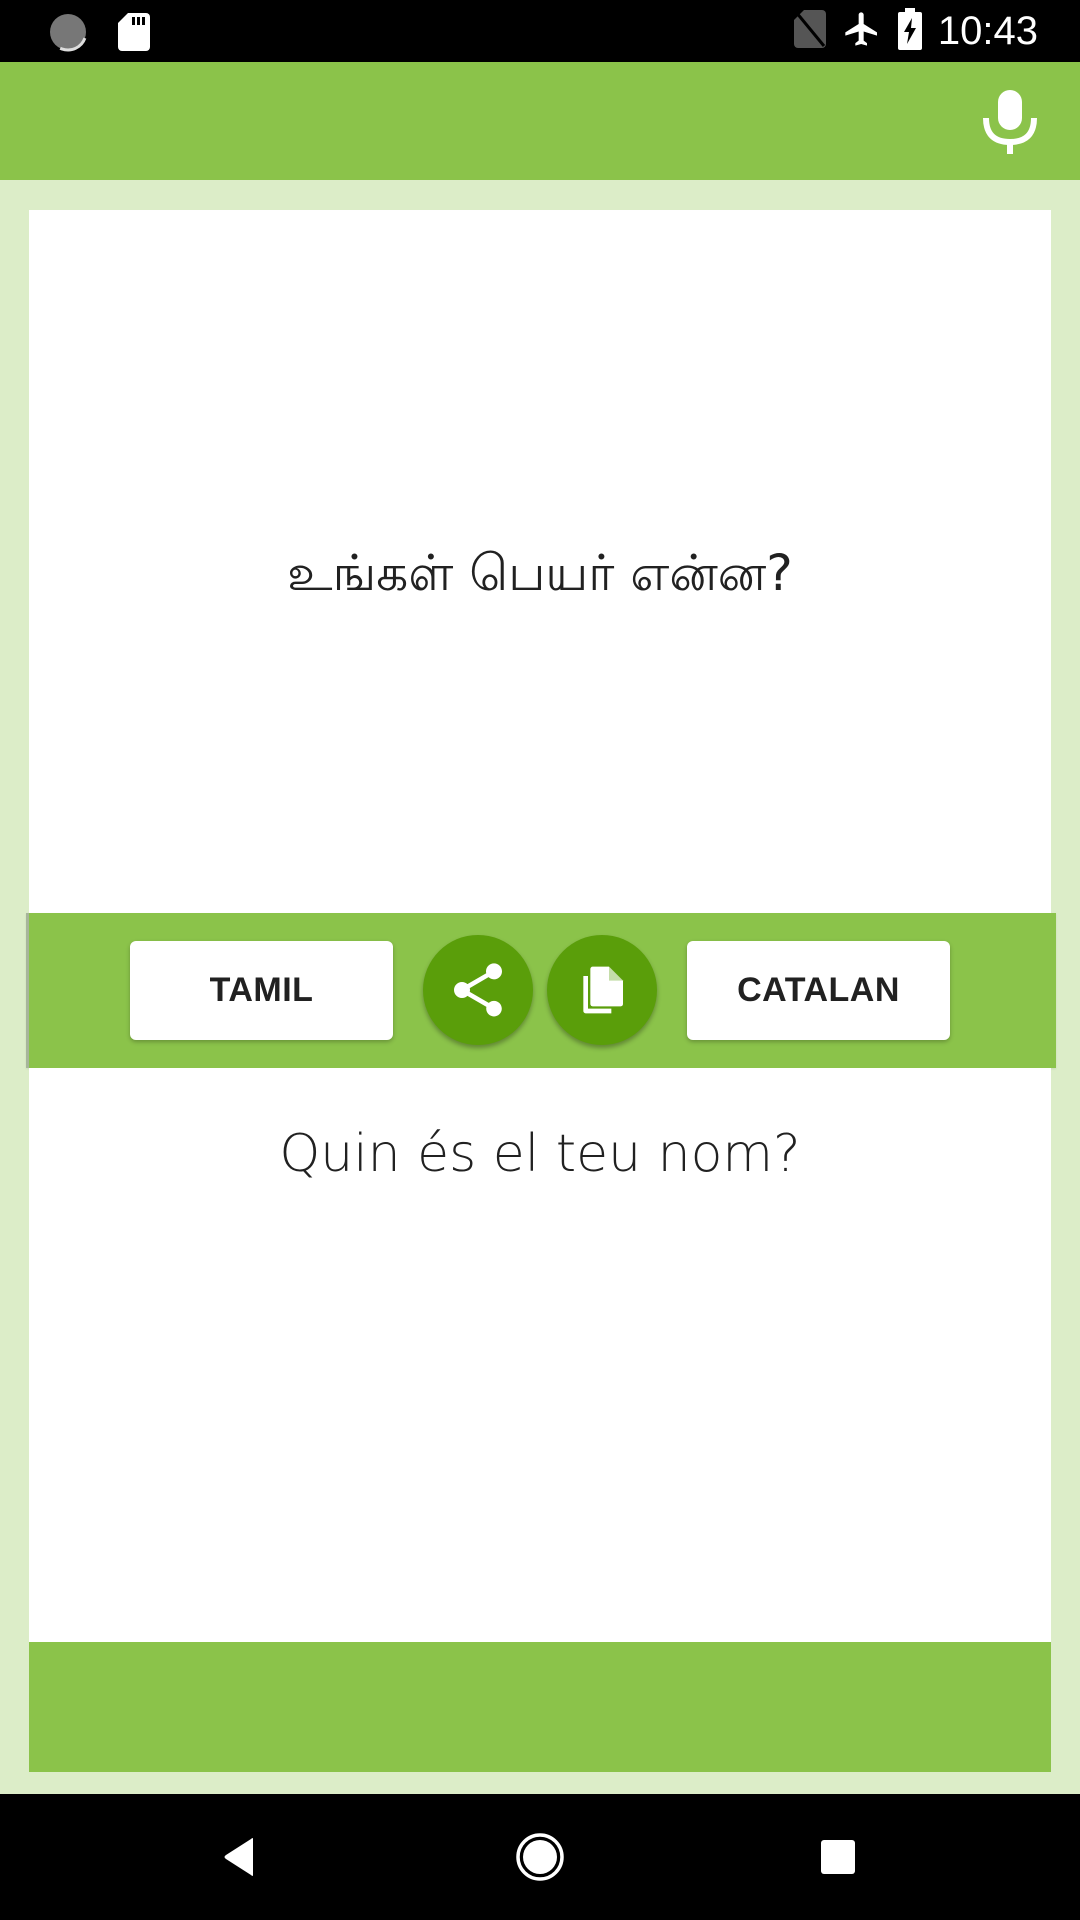 Image resolution: width=1080 pixels, height=1920 pixels. Describe the element at coordinates (68, 34) in the screenshot. I see `sync-icon` at that location.